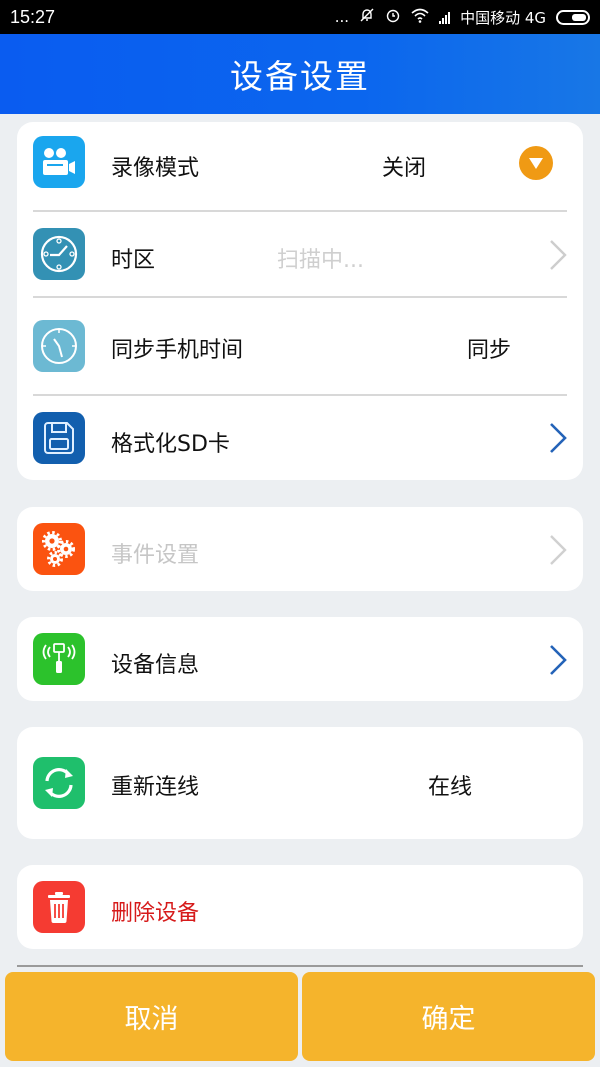  I want to click on status-time: 15:27, so click(33, 16).